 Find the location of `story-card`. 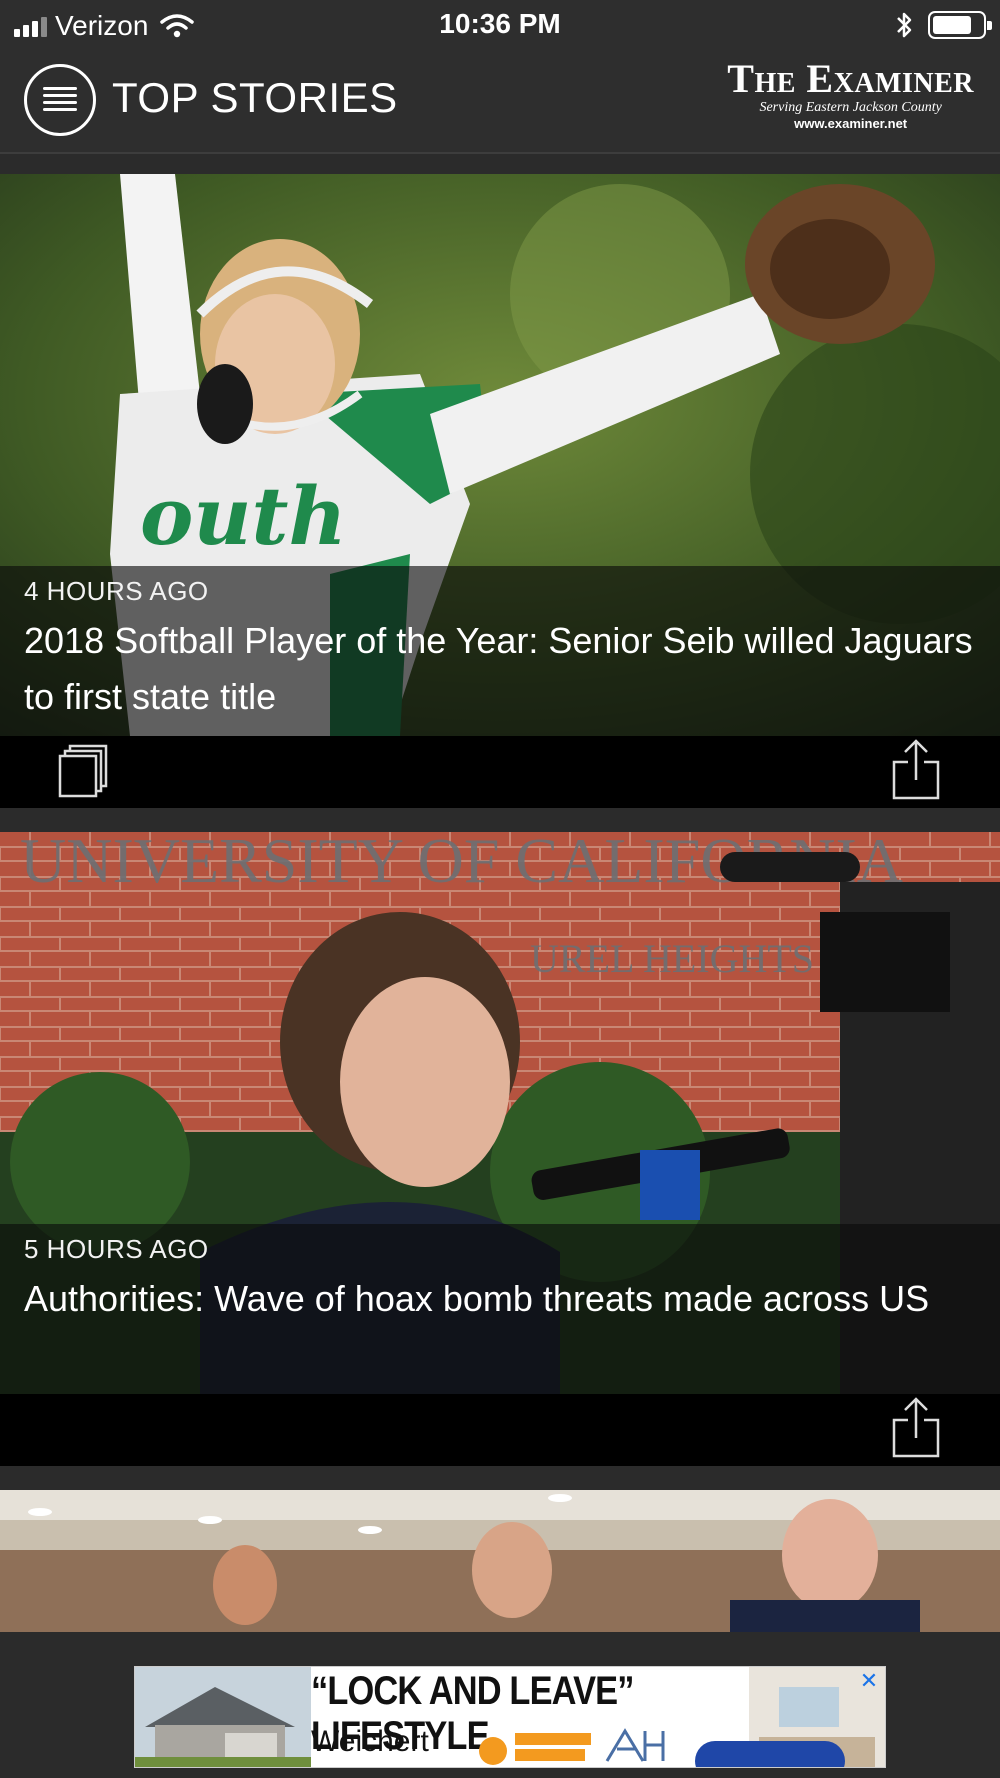

story-card is located at coordinates (500, 1561).